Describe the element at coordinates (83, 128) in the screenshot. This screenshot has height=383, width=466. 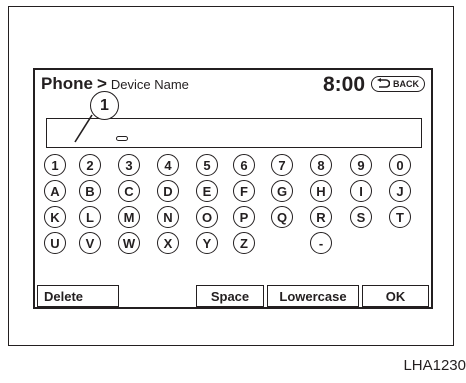
I see `callout-leader-line` at that location.